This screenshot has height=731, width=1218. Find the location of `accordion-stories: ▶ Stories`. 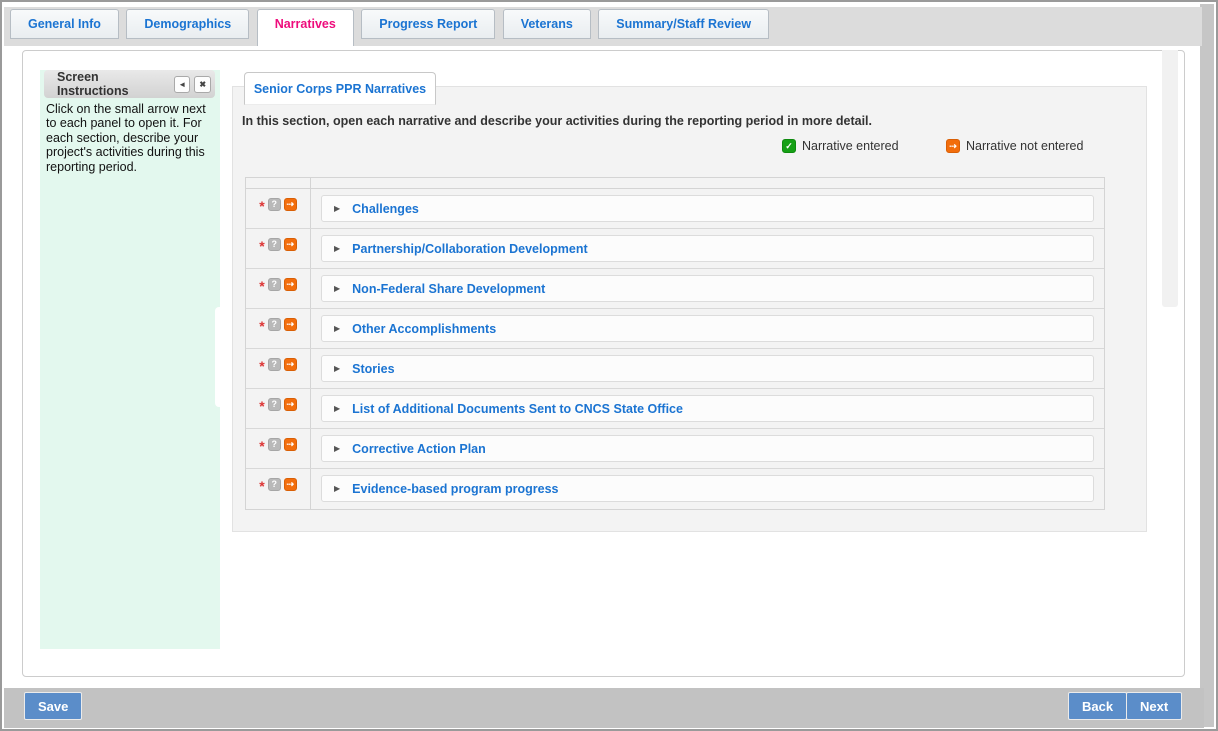

accordion-stories: ▶ Stories is located at coordinates (707, 368).